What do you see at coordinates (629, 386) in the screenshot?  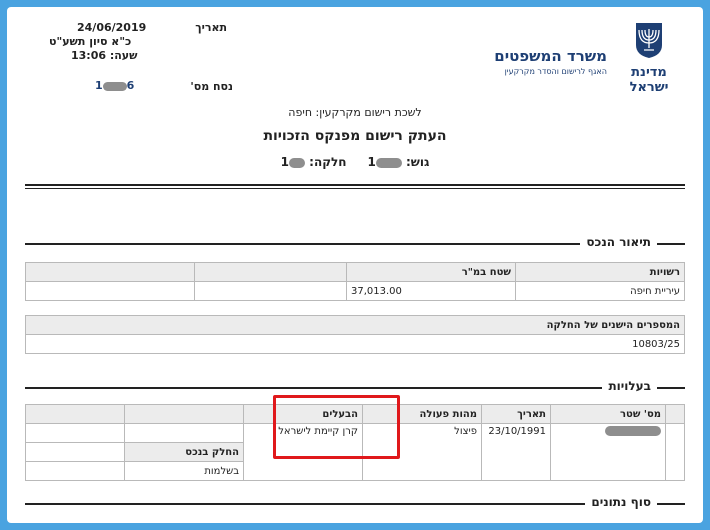 I see `ownership-section-title: בעלויות` at bounding box center [629, 386].